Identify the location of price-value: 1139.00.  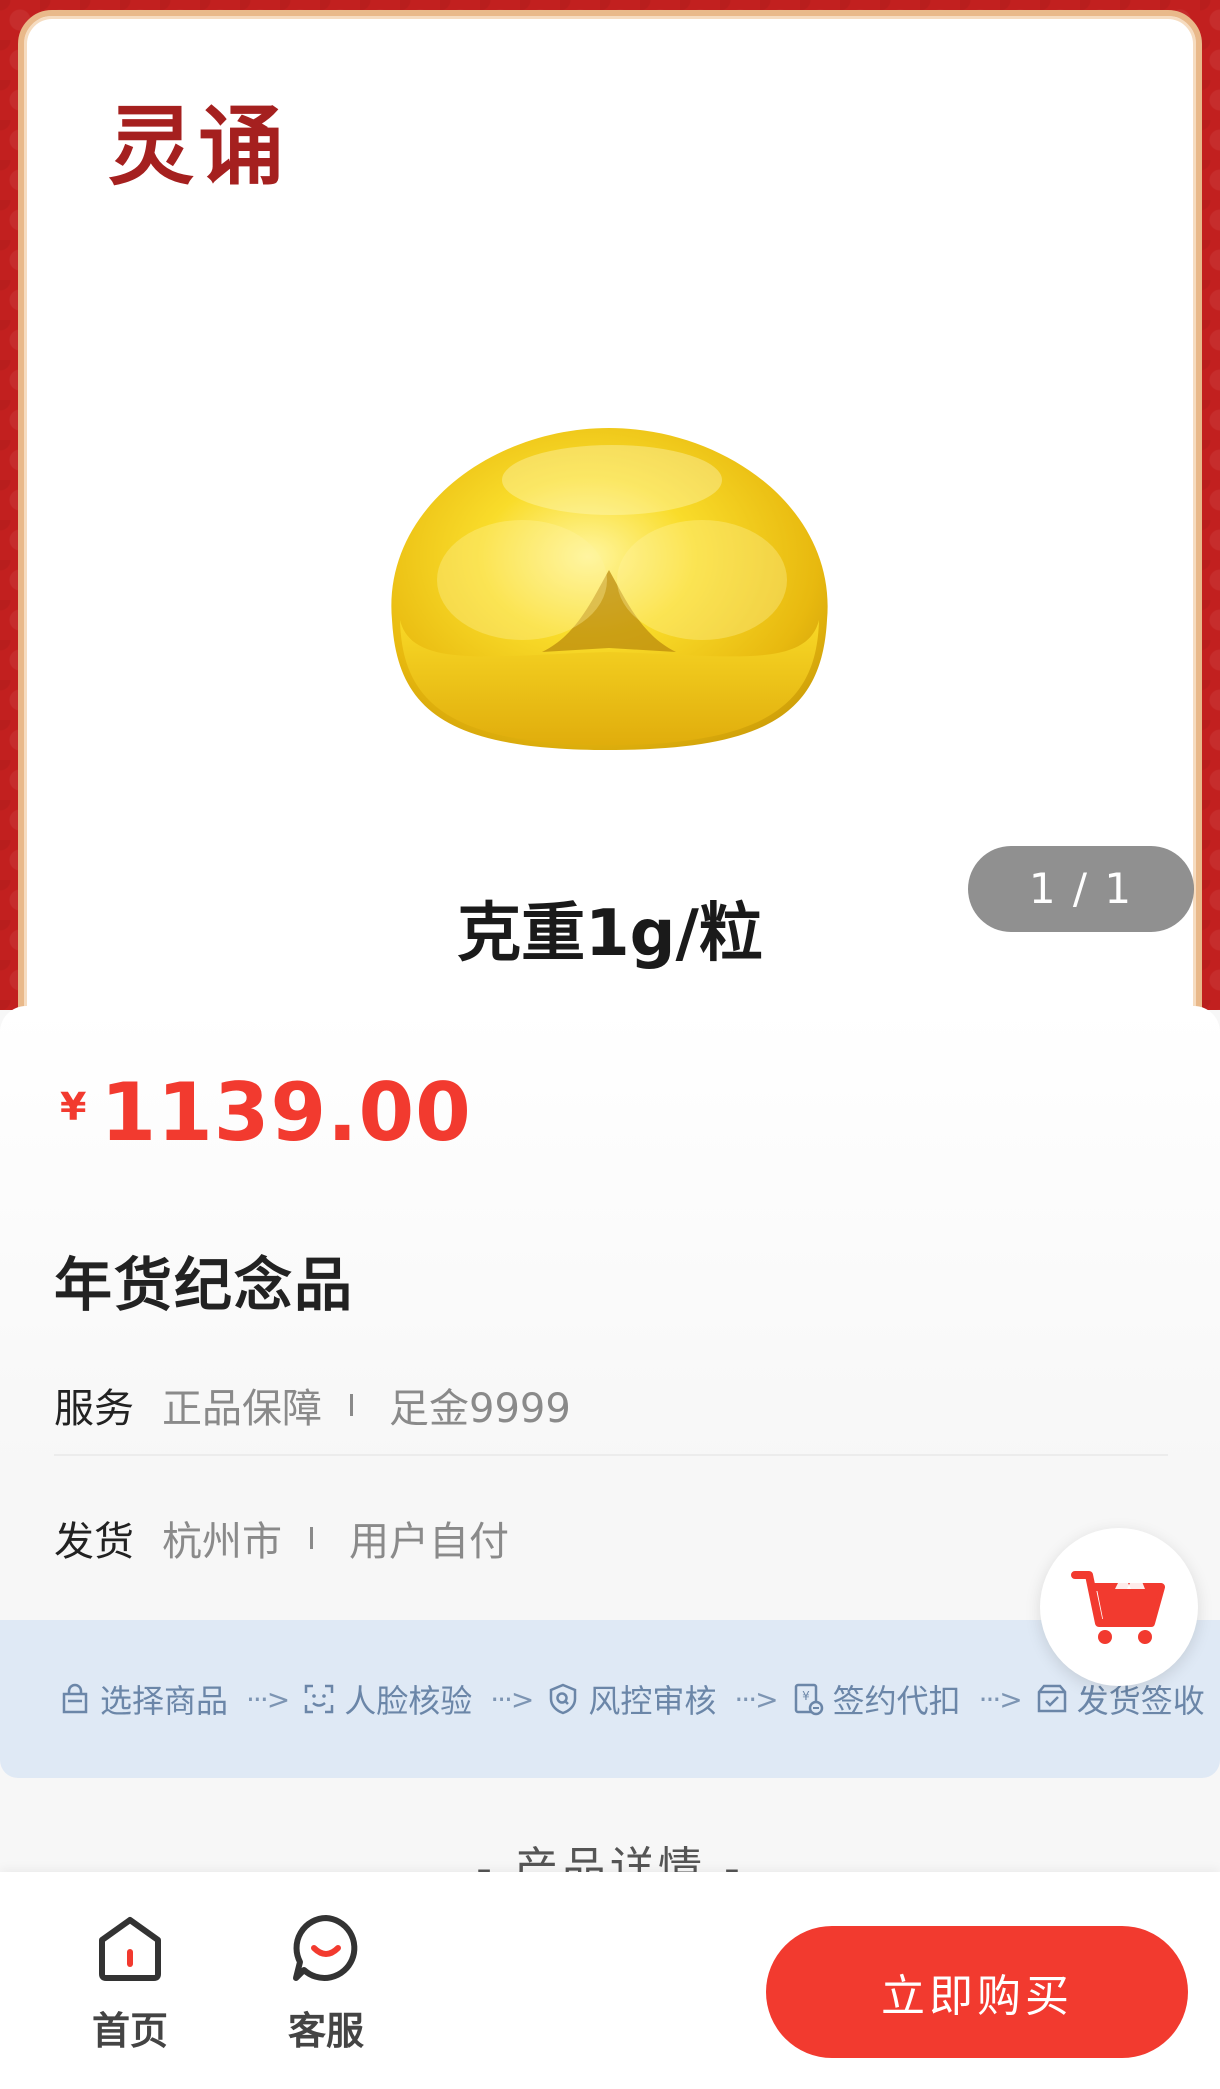
(286, 1112).